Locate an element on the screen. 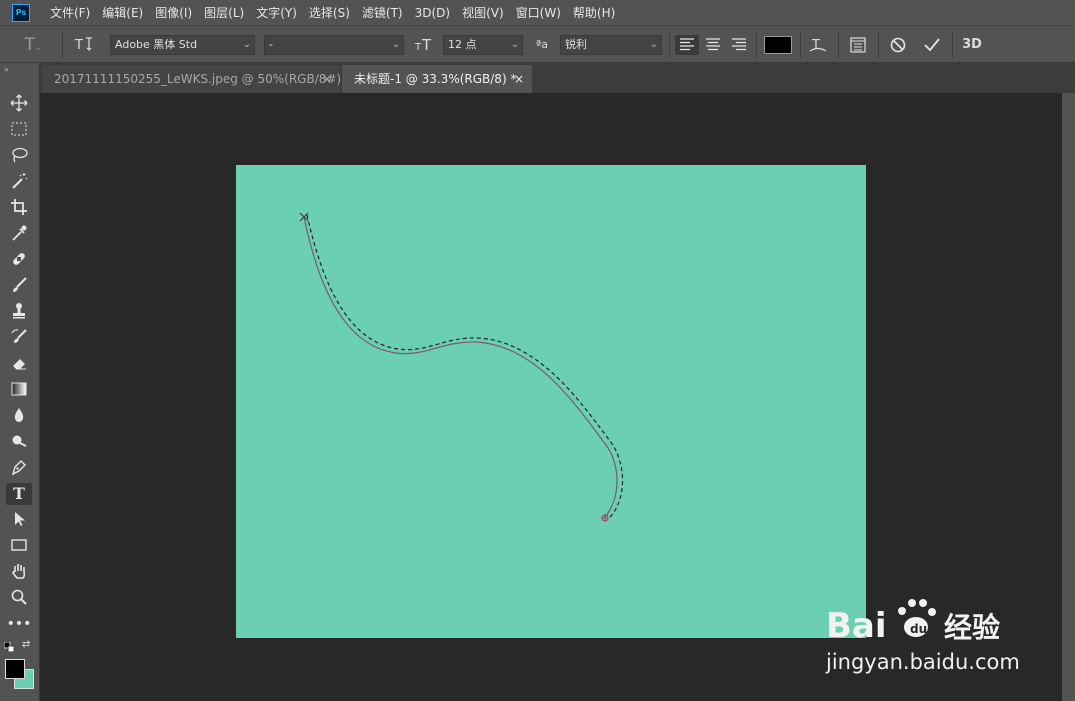 This screenshot has height=701, width=1075. font-size-value: 12 点 is located at coordinates (462, 44).